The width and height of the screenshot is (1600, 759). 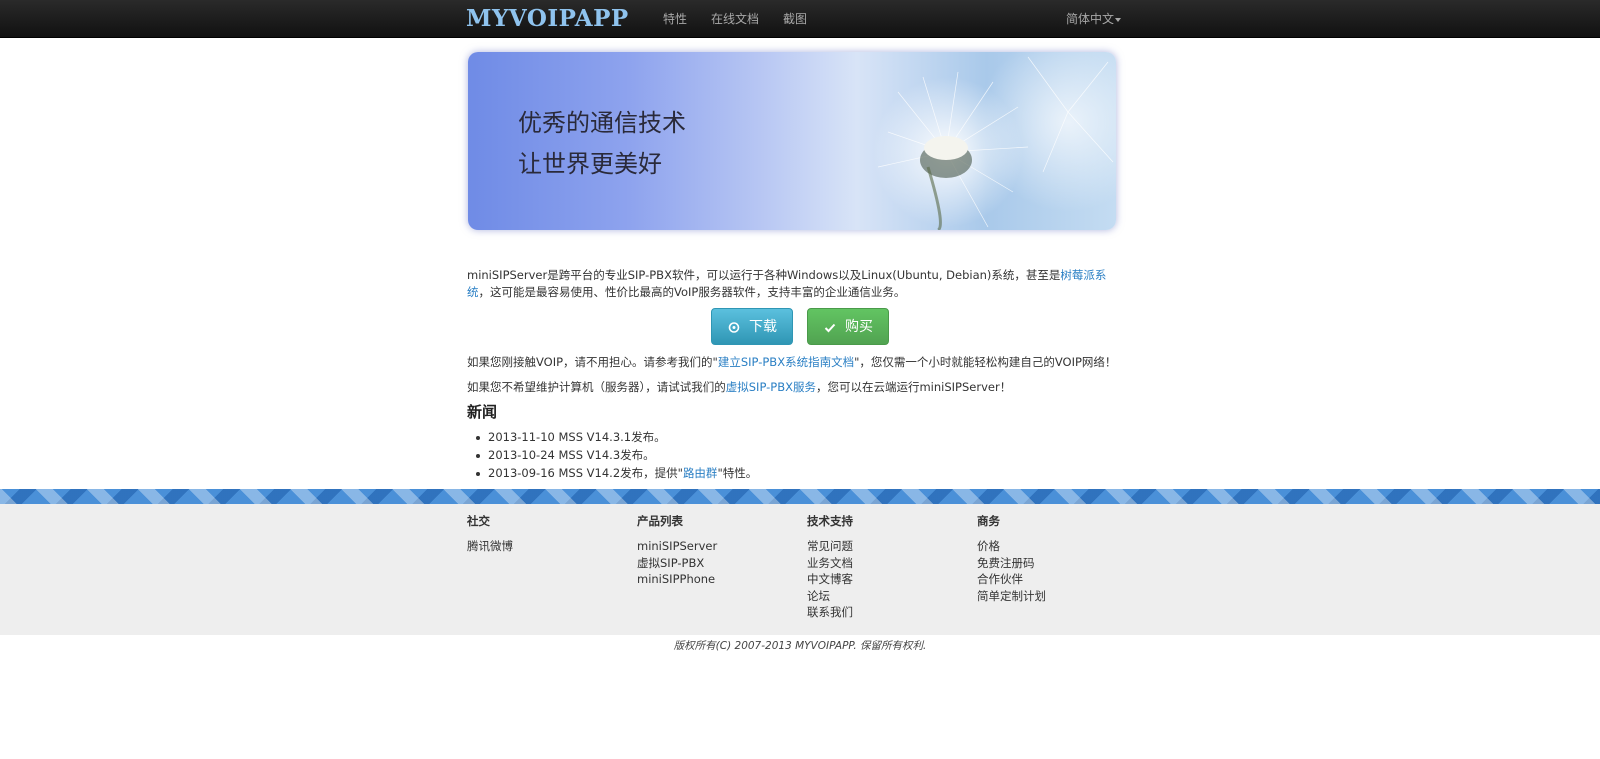 What do you see at coordinates (859, 327) in the screenshot?
I see `buy-label: 购买` at bounding box center [859, 327].